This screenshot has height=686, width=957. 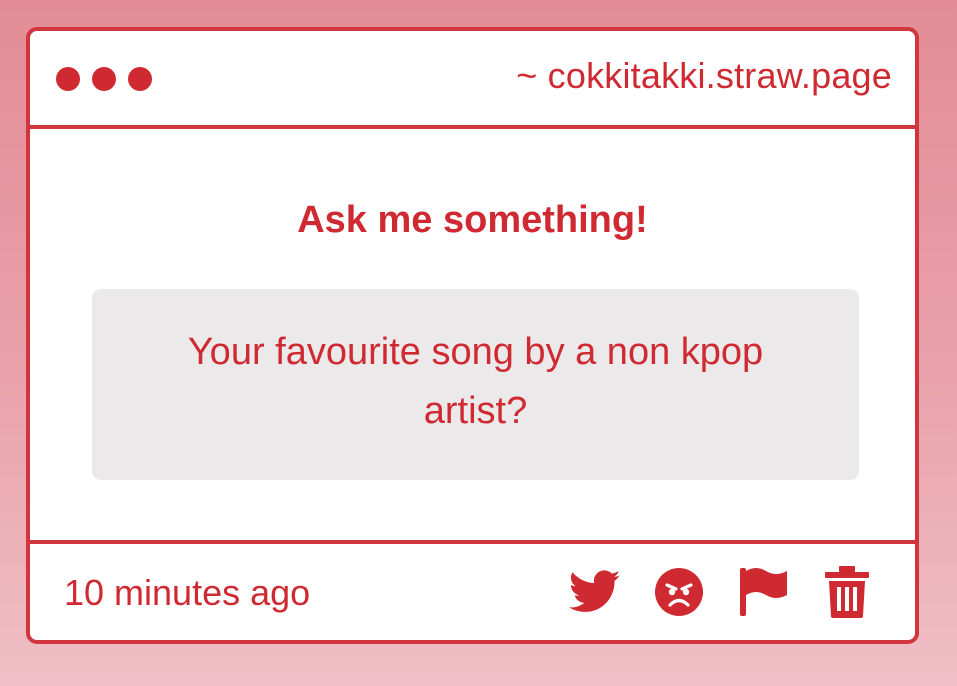 What do you see at coordinates (472, 80) in the screenshot?
I see `window-titlebar: ~ cokkitakki.straw.page` at bounding box center [472, 80].